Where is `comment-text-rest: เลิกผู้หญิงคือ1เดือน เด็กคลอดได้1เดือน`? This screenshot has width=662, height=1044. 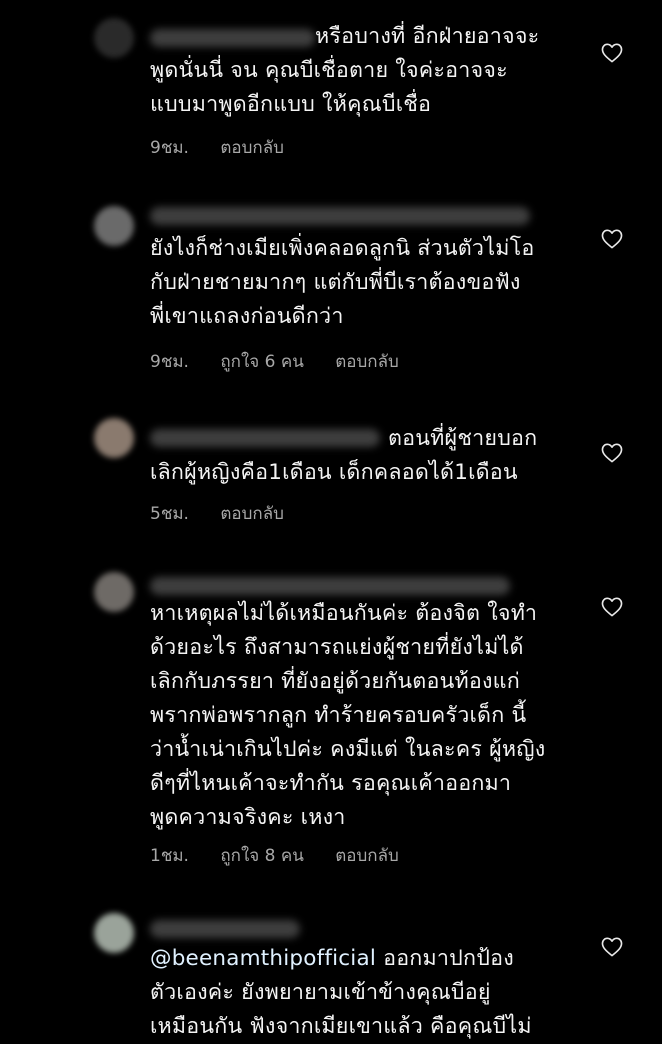 comment-text-rest: เลิกผู้หญิงคือ1เดือน เด็กคลอดได้1เดือน is located at coordinates (334, 472).